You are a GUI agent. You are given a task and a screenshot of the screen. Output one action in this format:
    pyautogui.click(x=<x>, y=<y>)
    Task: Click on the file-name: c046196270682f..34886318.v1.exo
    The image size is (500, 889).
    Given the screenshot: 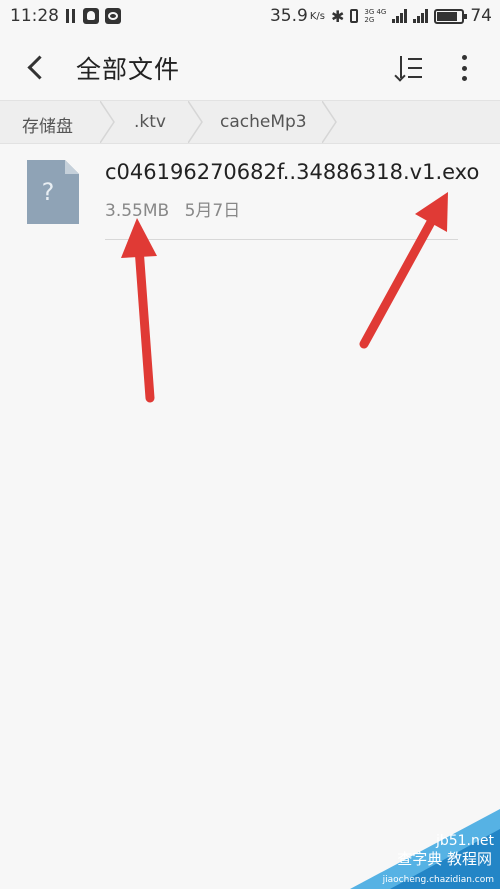 What is the action you would take?
    pyautogui.click(x=292, y=172)
    